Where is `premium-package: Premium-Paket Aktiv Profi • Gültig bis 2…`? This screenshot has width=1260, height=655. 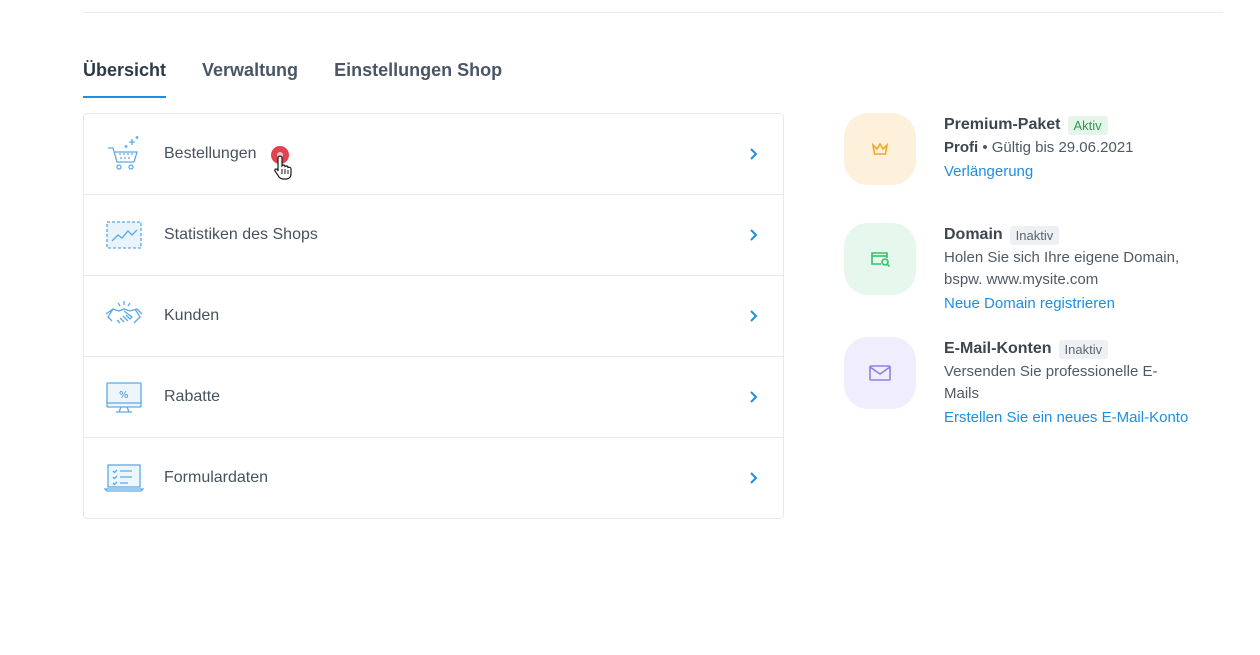 premium-package: Premium-Paket Aktiv Profi • Gültig bis 2… is located at coordinates (1034, 168).